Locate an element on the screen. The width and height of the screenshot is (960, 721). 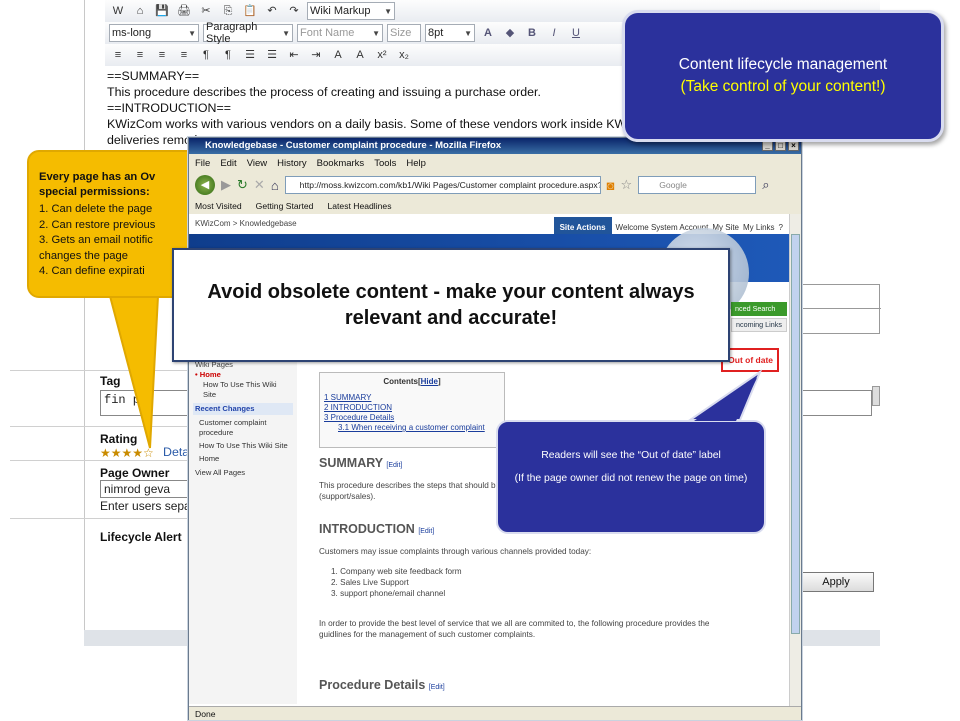
bookmark-most-visited: Most Visited is located at coordinates (218, 206).